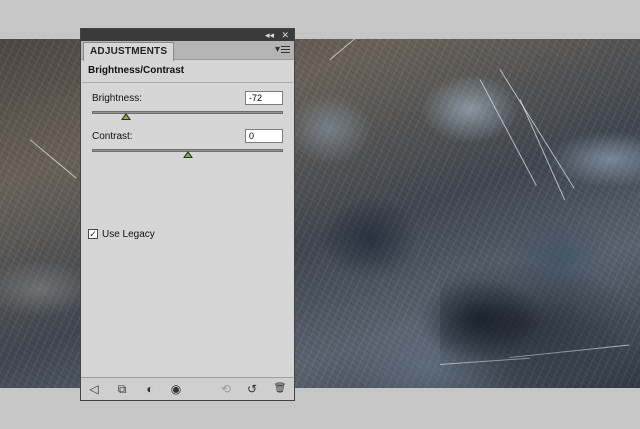  I want to click on panel-footer: ◁ ⧉ ◐ ◉ ⟲ ↺ 🗑, so click(187, 388).